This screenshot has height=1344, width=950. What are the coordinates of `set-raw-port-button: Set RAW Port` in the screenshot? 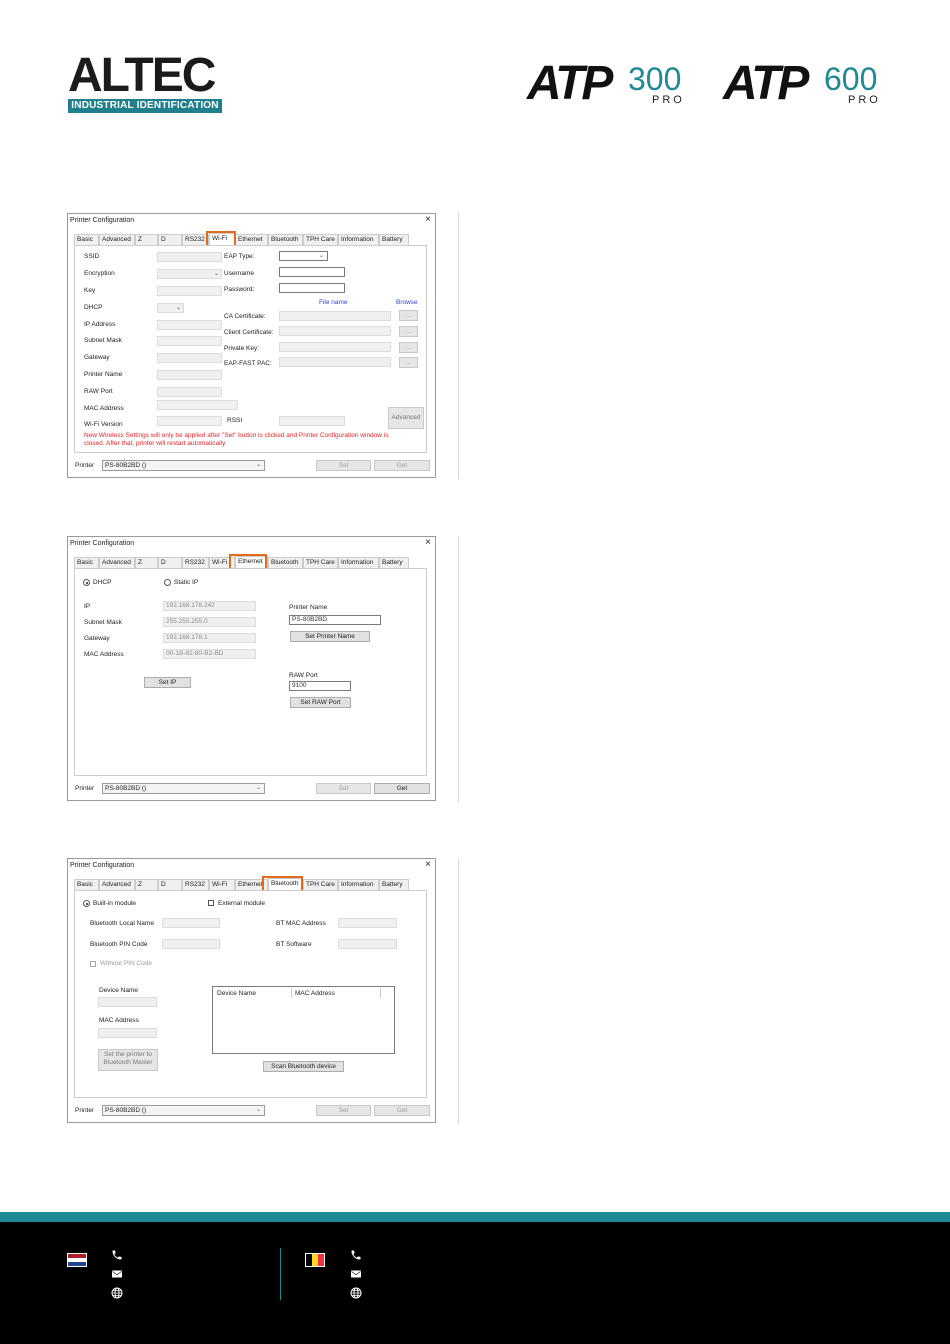 It's located at (320, 702).